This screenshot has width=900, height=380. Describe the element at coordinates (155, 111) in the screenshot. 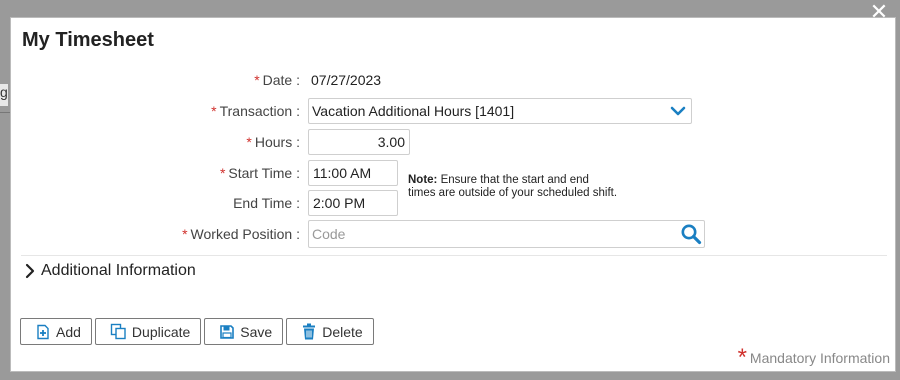

I see `transaction-row: * Transaction :` at that location.